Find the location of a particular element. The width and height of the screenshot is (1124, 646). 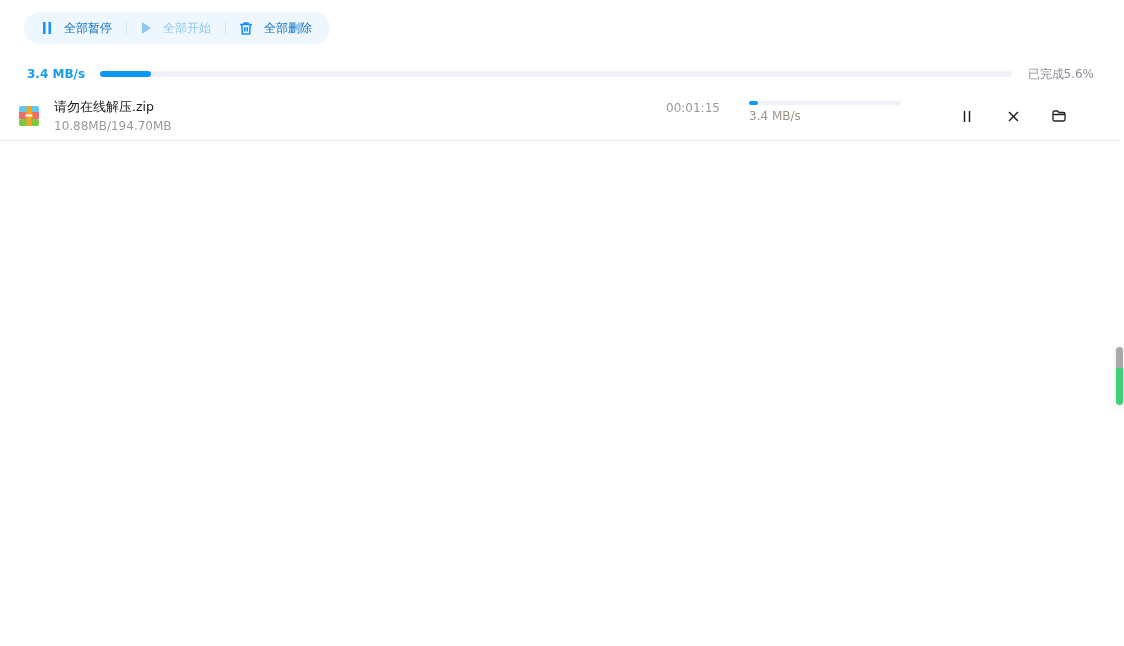

download-speed: 3.4 MB/s is located at coordinates (775, 116).